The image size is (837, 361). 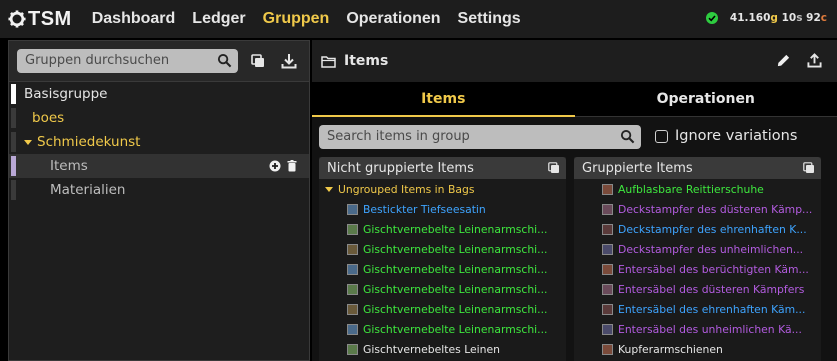 I want to click on delete-icon, so click(x=292, y=166).